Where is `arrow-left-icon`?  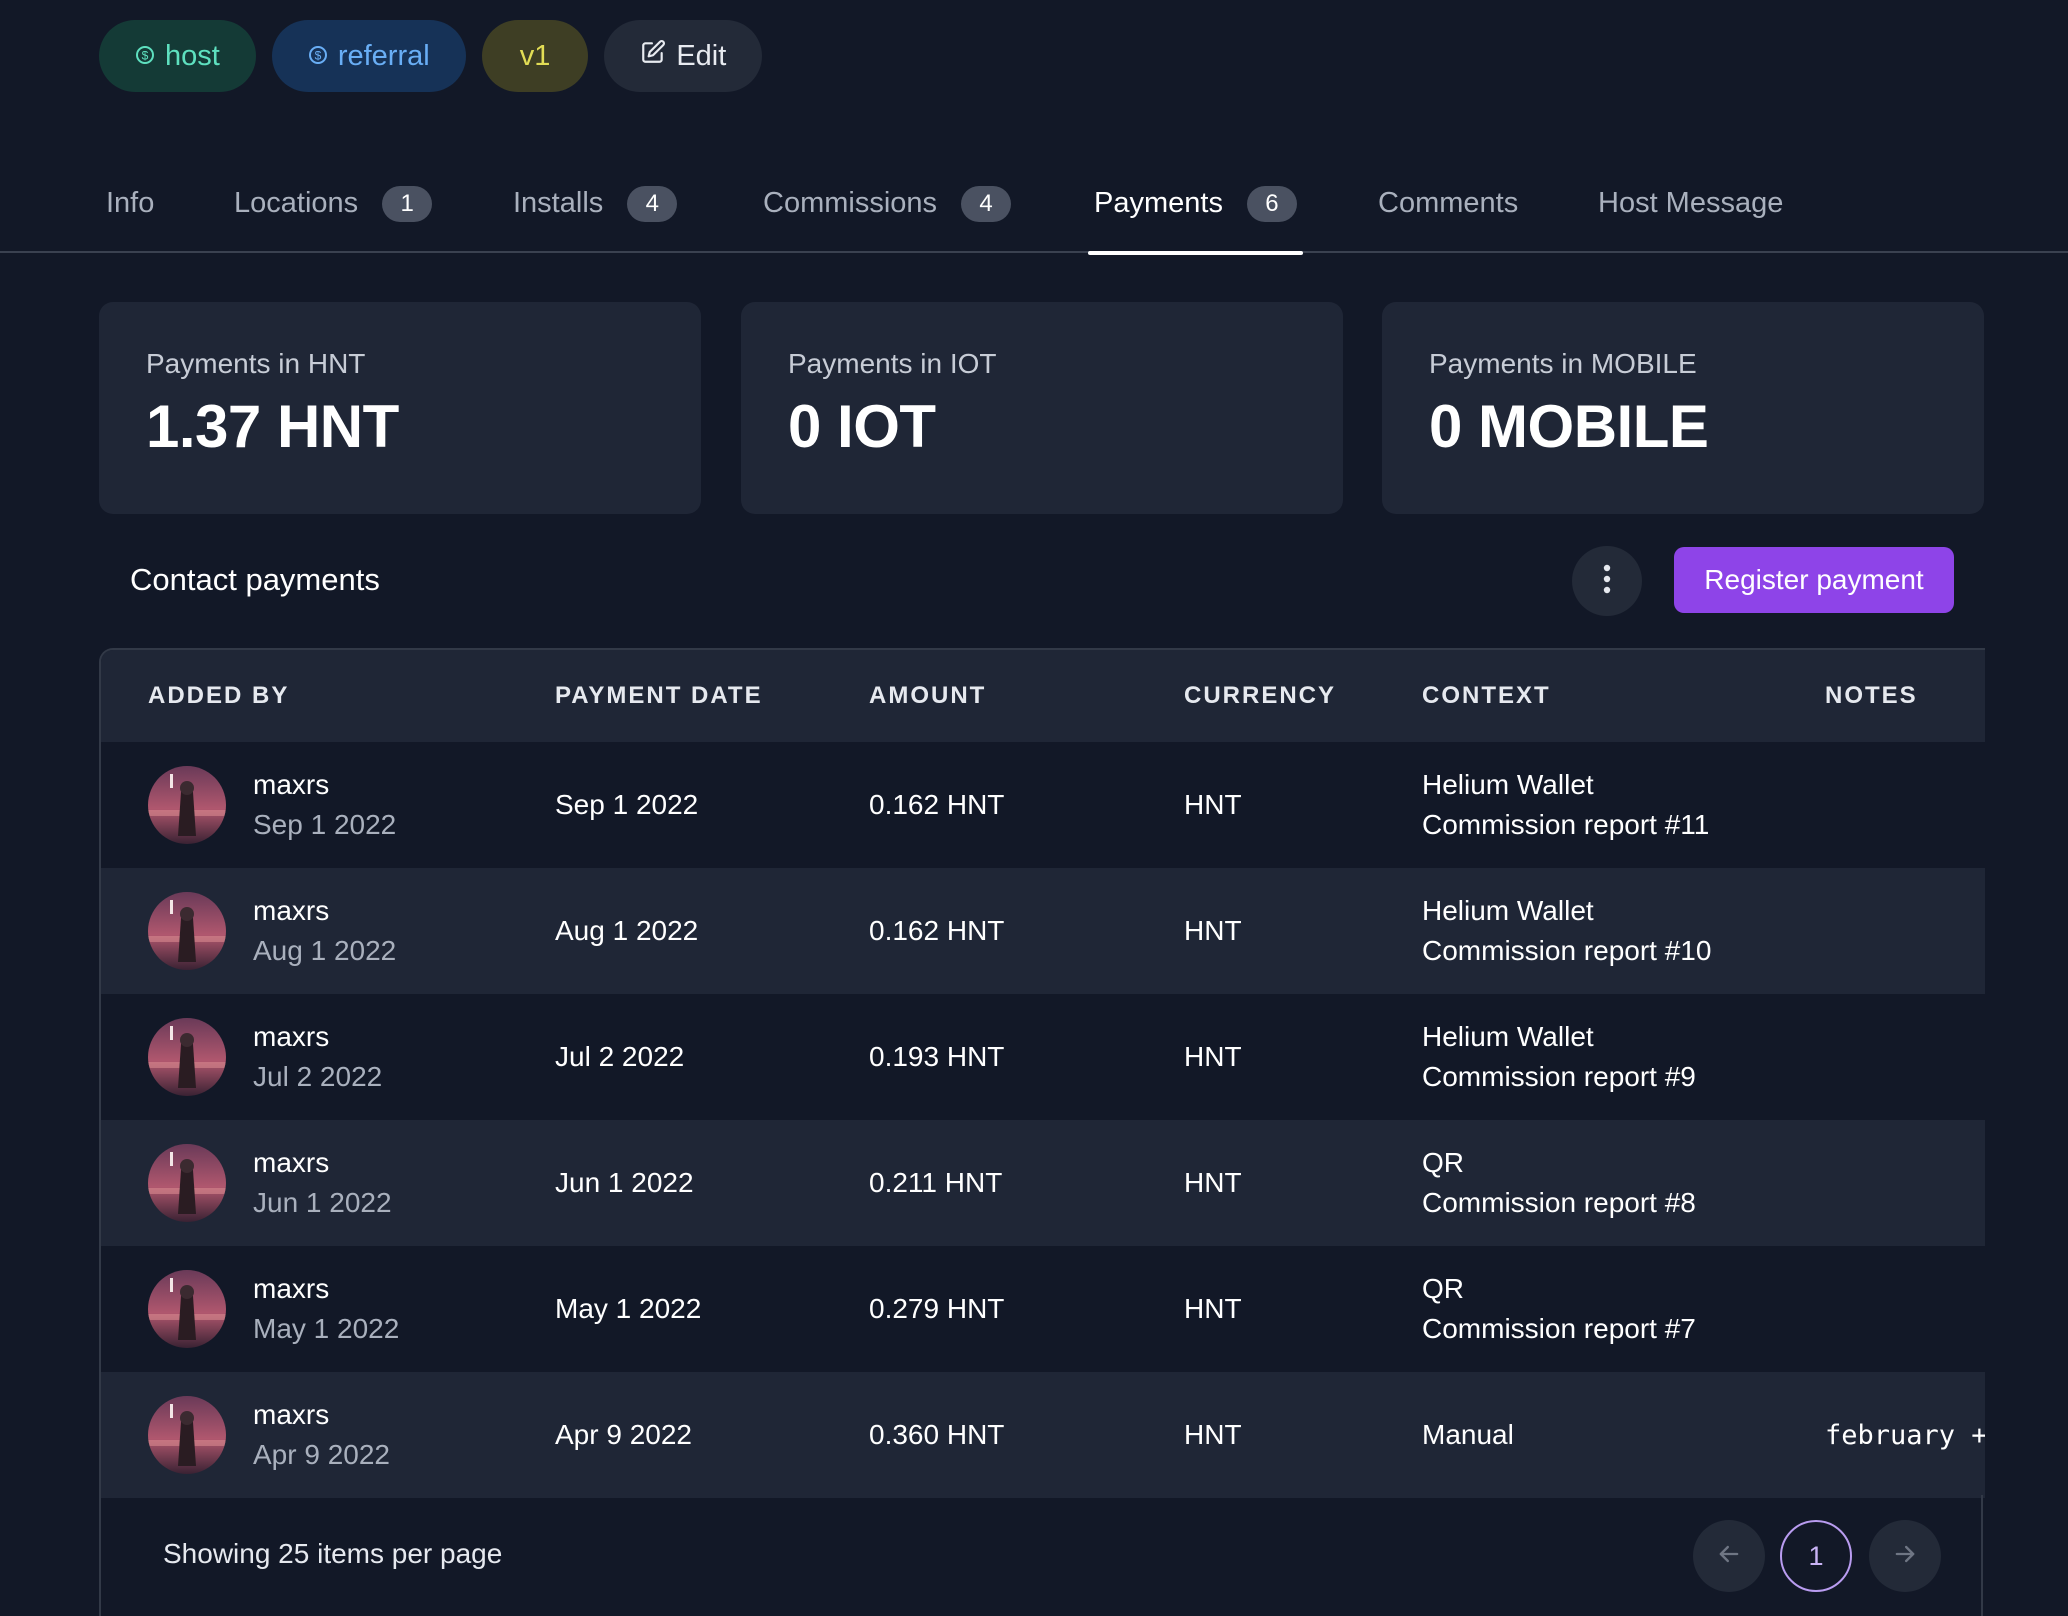 arrow-left-icon is located at coordinates (1729, 1556).